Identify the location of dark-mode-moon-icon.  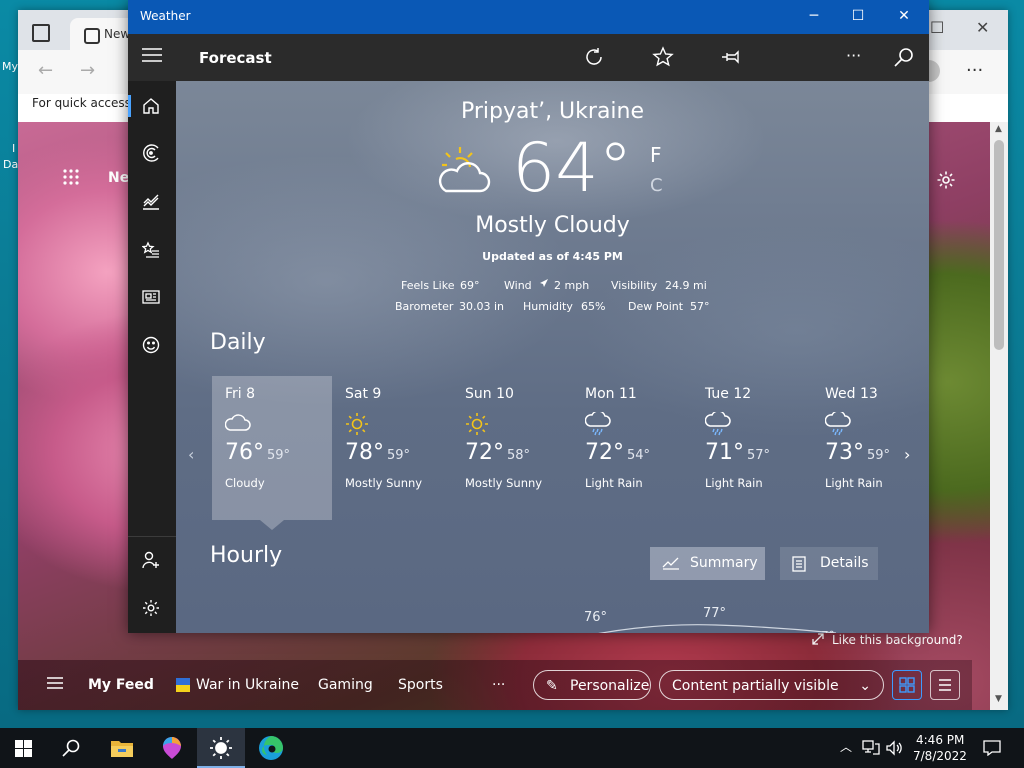
(801, 57).